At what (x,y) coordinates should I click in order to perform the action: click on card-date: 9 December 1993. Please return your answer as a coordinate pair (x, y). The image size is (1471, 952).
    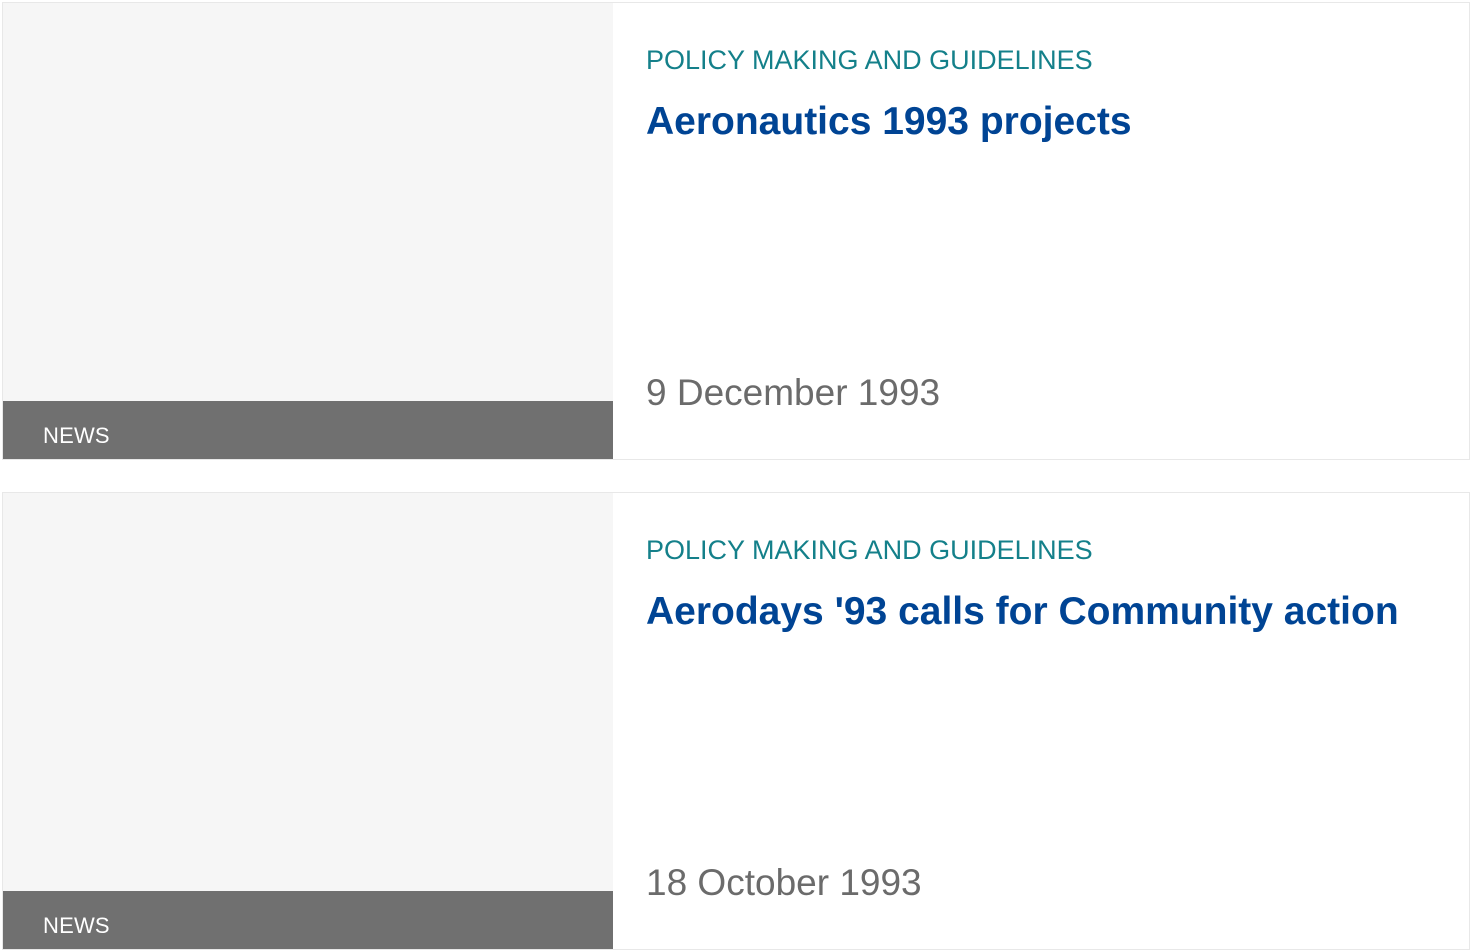
    Looking at the image, I should click on (793, 392).